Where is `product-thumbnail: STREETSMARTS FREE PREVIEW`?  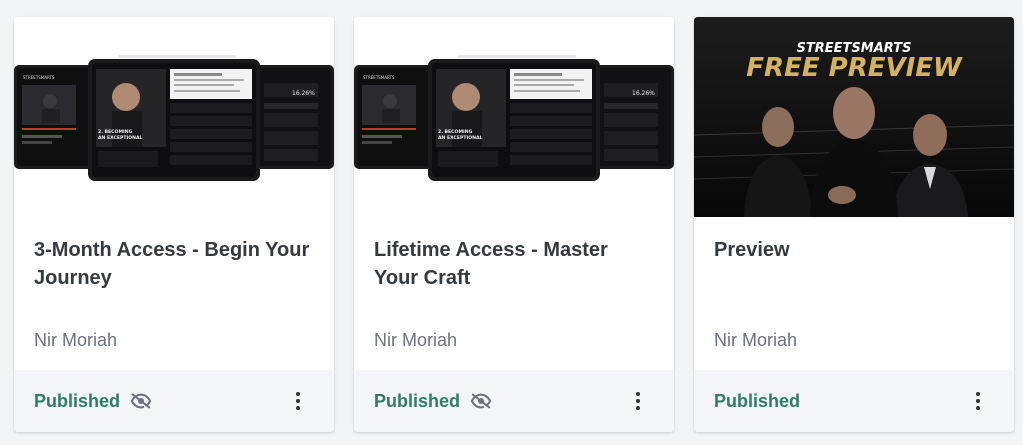 product-thumbnail: STREETSMARTS FREE PREVIEW is located at coordinates (854, 117).